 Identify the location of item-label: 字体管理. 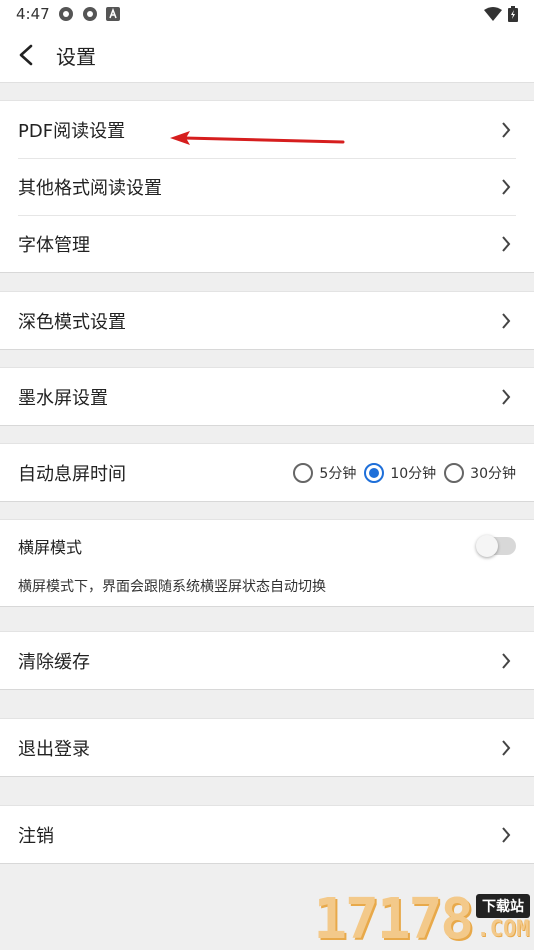
(54, 245).